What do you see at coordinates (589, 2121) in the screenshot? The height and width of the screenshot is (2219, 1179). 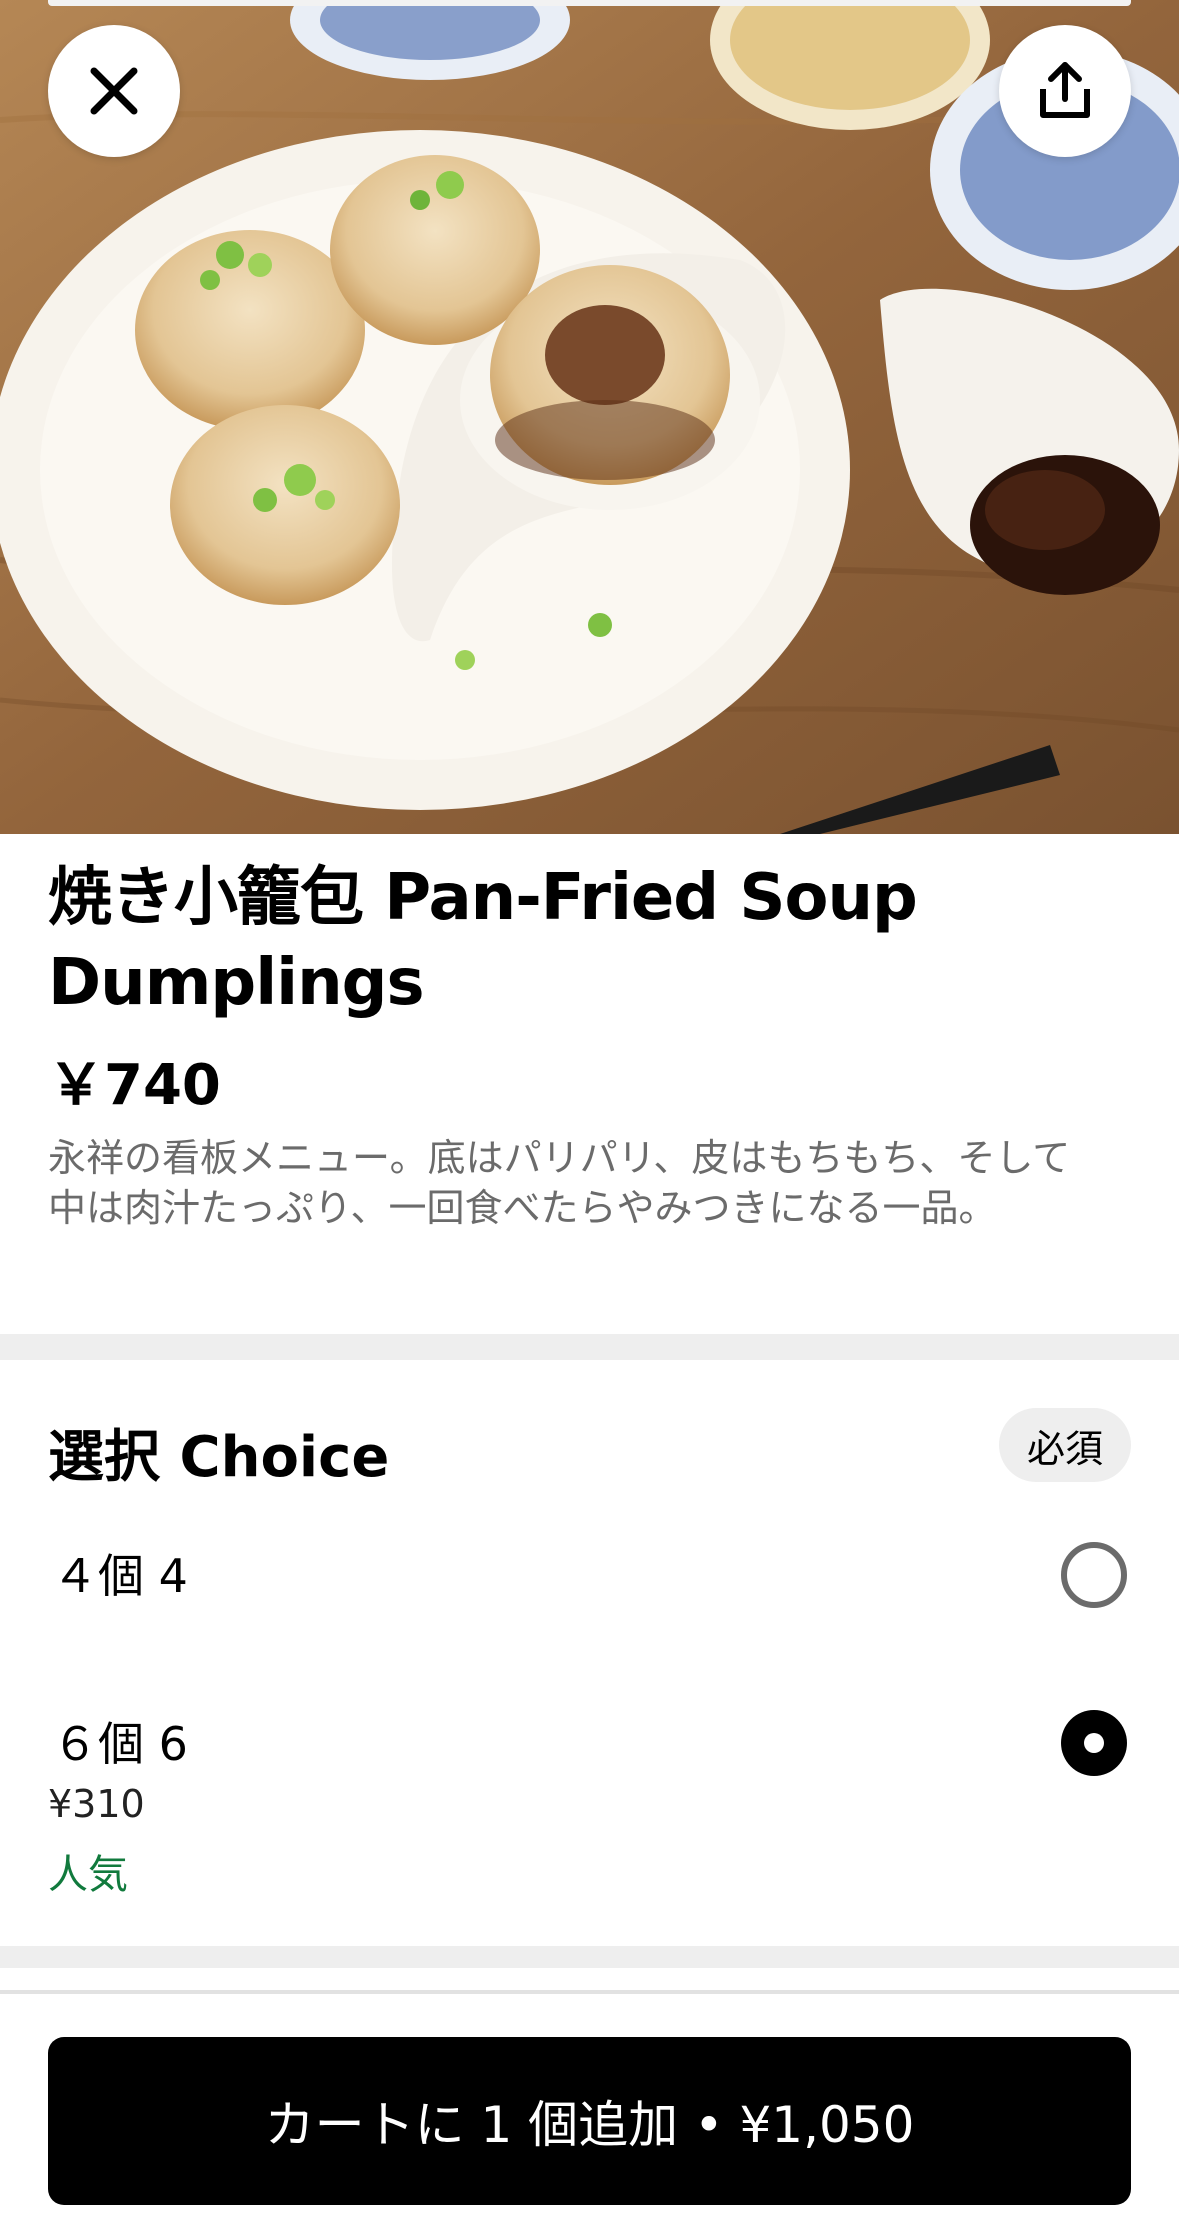 I see `add-to-cart-button: カートに 1 個追加 • ¥1,050` at bounding box center [589, 2121].